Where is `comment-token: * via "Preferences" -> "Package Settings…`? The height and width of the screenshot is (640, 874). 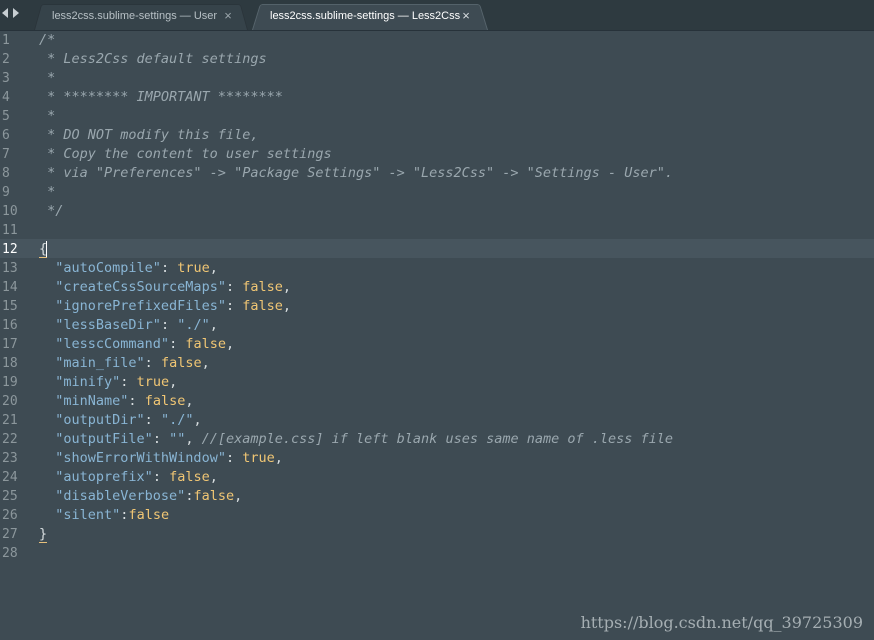 comment-token: * via "Preferences" -> "Package Settings… is located at coordinates (356, 173).